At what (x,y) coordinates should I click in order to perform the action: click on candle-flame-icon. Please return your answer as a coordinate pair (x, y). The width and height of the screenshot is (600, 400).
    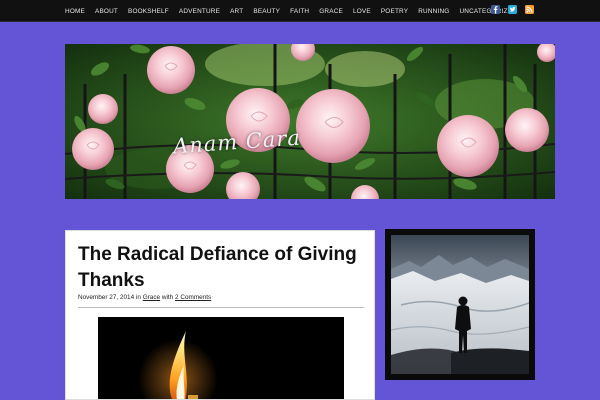
    Looking at the image, I should click on (221, 358).